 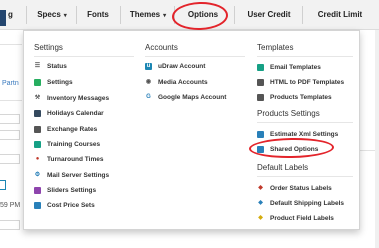 What do you see at coordinates (37, 66) in the screenshot?
I see `list-icon: ☰` at bounding box center [37, 66].